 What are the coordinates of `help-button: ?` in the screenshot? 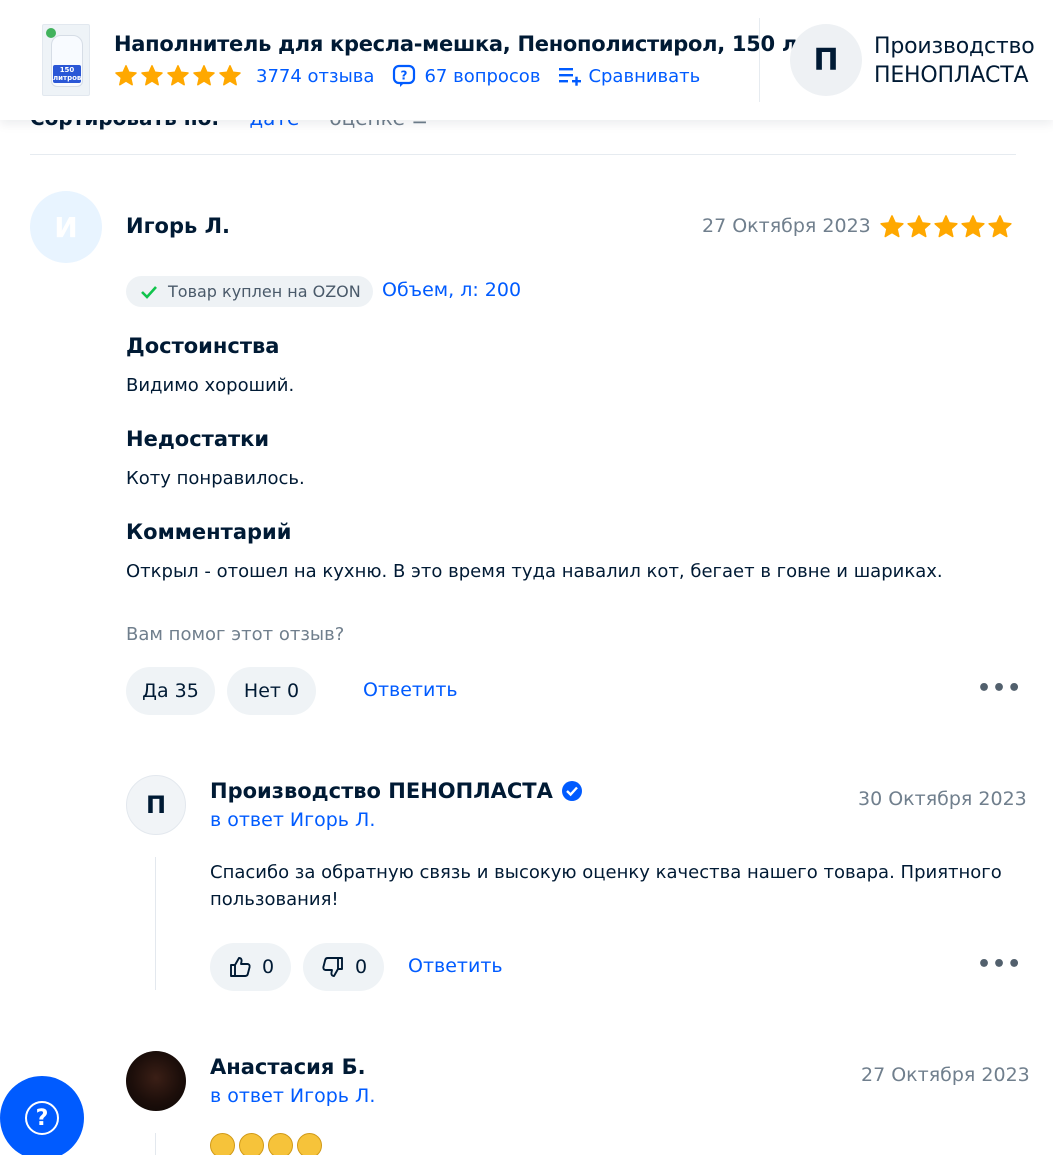 It's located at (42, 1115).